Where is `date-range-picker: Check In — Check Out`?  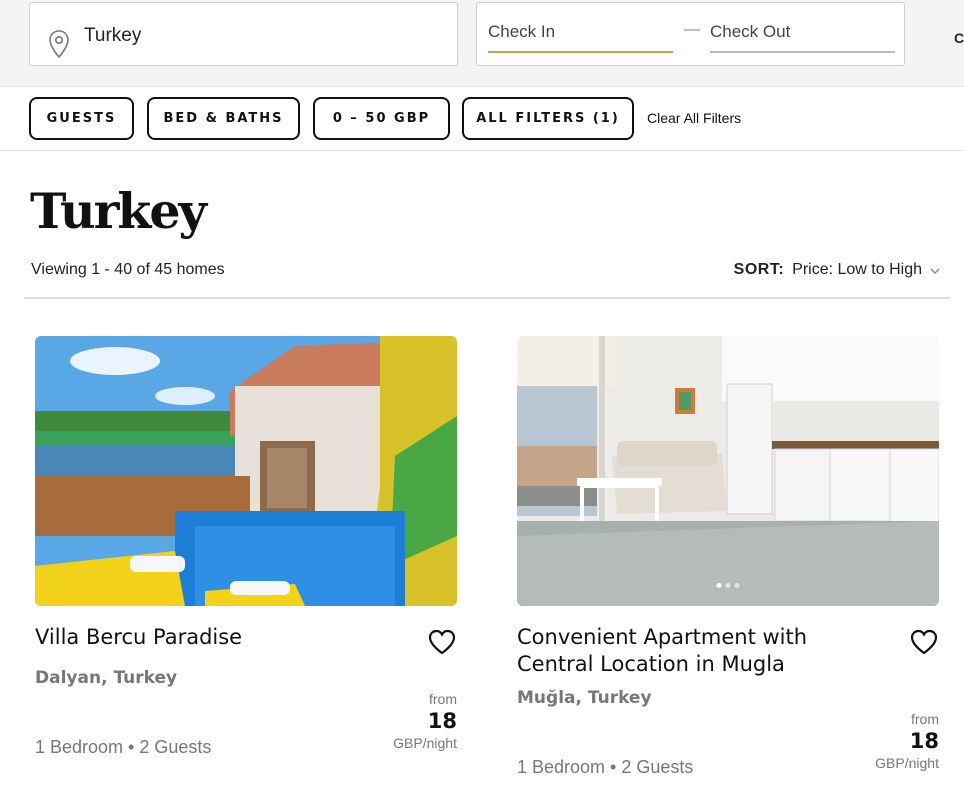 date-range-picker: Check In — Check Out is located at coordinates (690, 34).